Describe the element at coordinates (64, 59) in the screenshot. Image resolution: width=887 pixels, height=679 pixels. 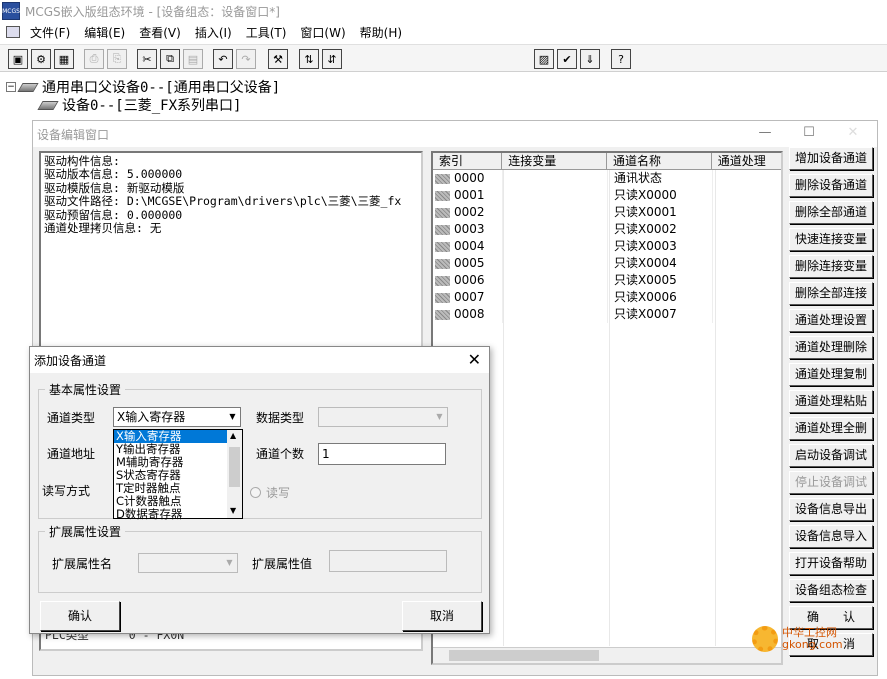
I see `save-icon: ▦` at that location.